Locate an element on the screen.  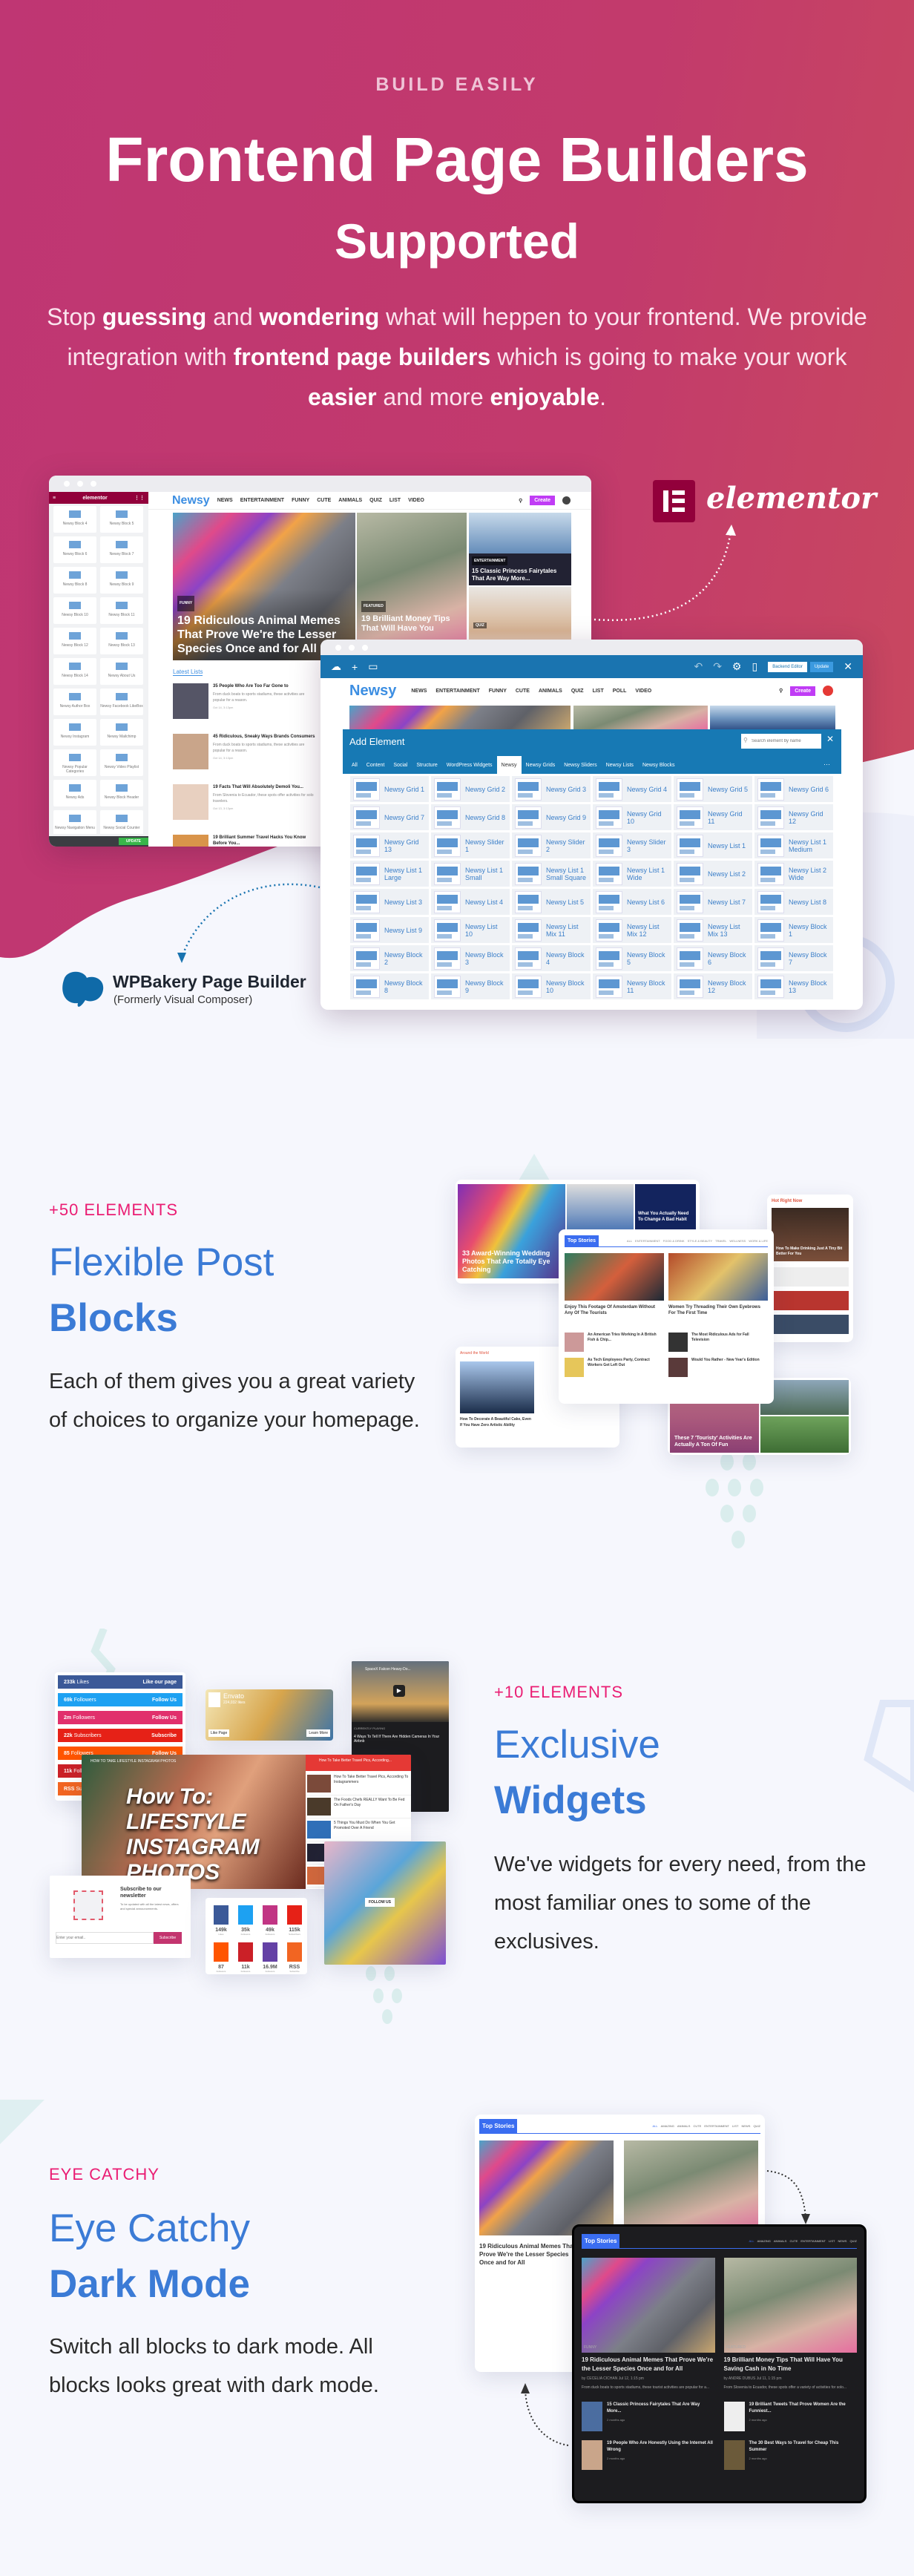
menu-item: QUIZ is located at coordinates (578, 691).